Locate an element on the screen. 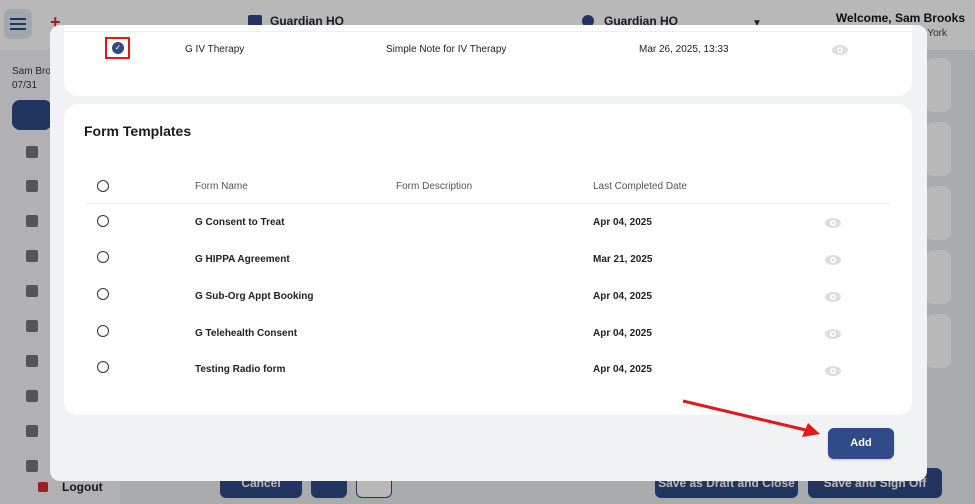 This screenshot has height=504, width=975. section-title: Form Templates is located at coordinates (138, 131).